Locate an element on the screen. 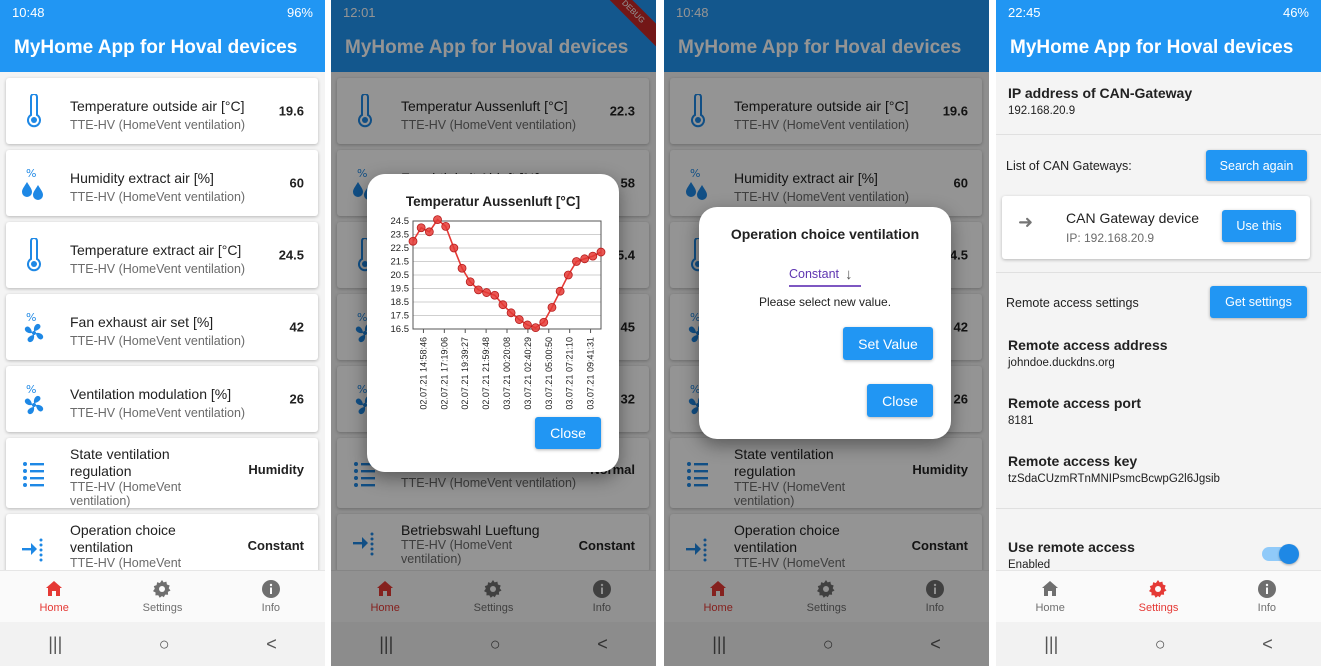  ip-address-label: IP address of CAN-Gateway is located at coordinates (1100, 93).